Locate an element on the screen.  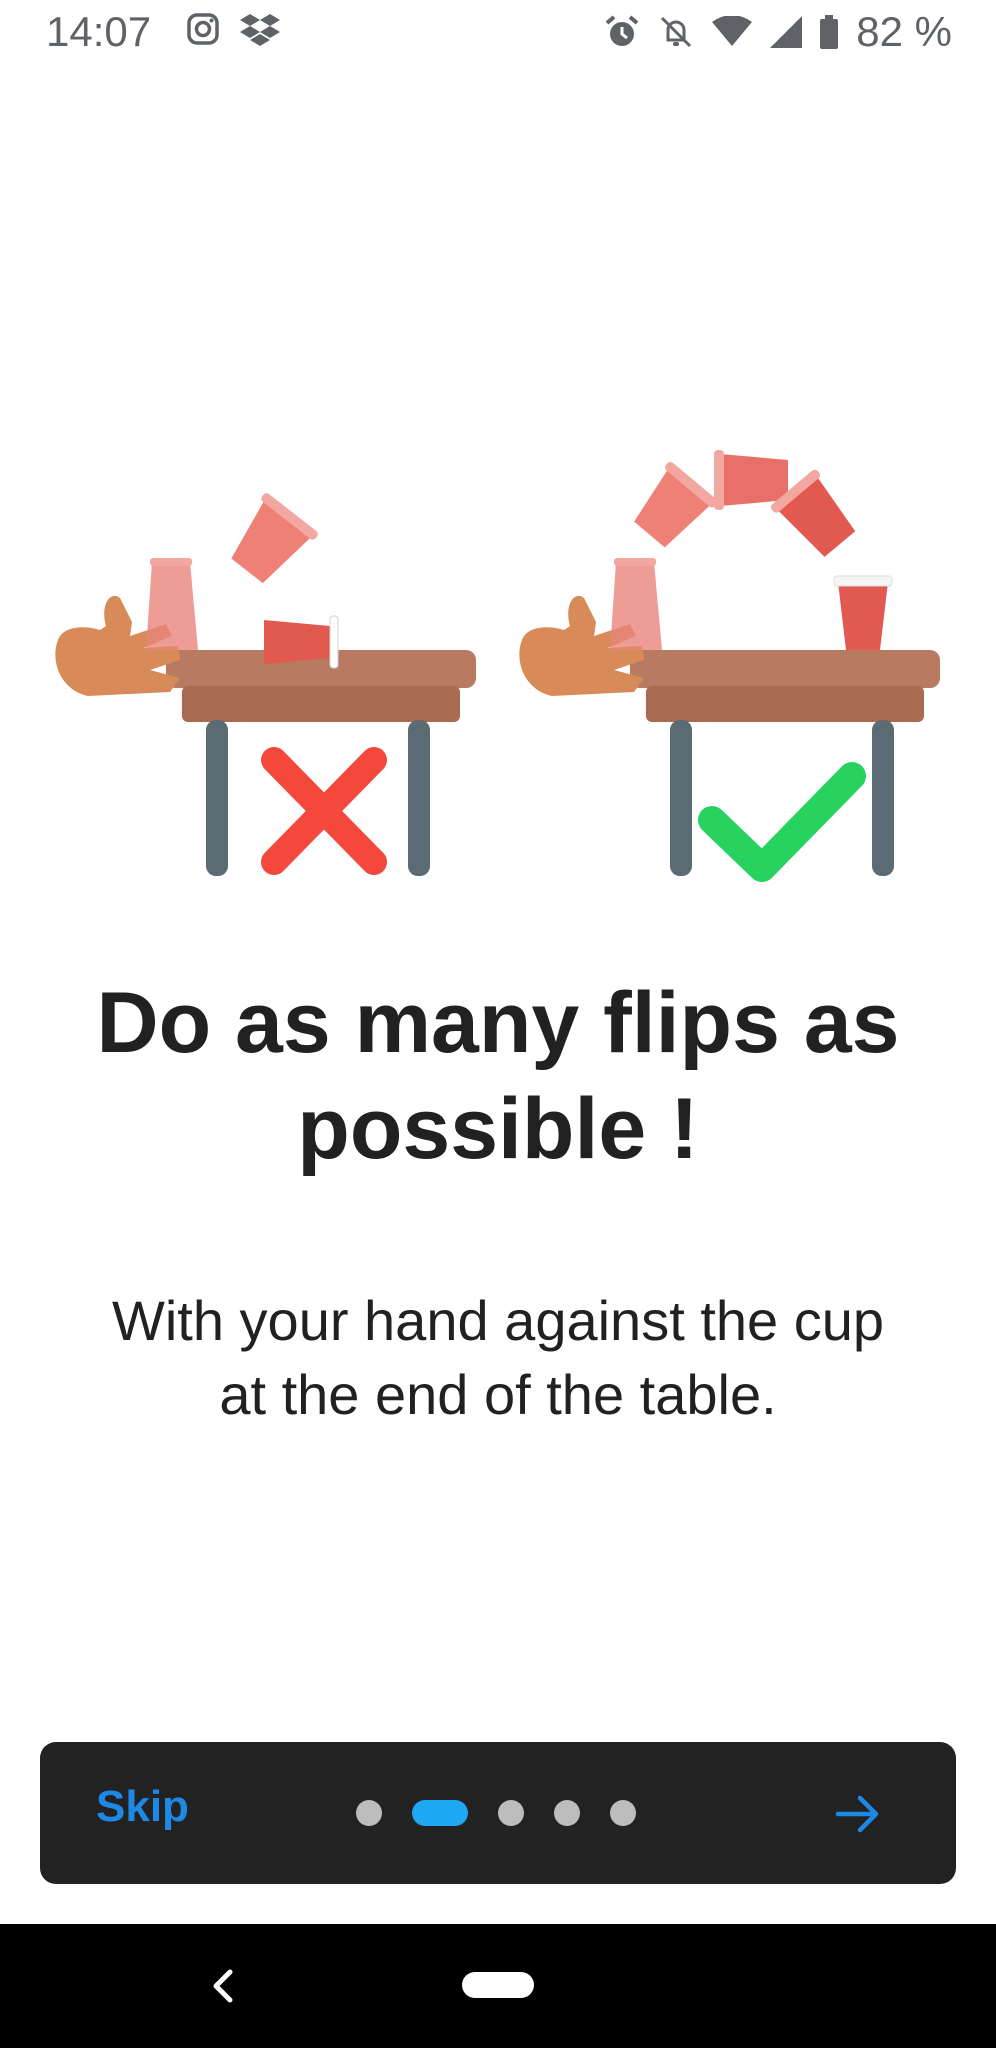
battery-icon is located at coordinates (829, 32).